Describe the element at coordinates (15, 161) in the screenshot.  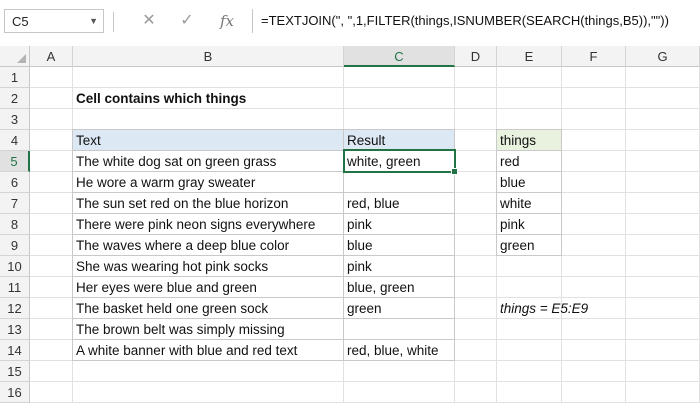
I see `row-header-5: 5` at that location.